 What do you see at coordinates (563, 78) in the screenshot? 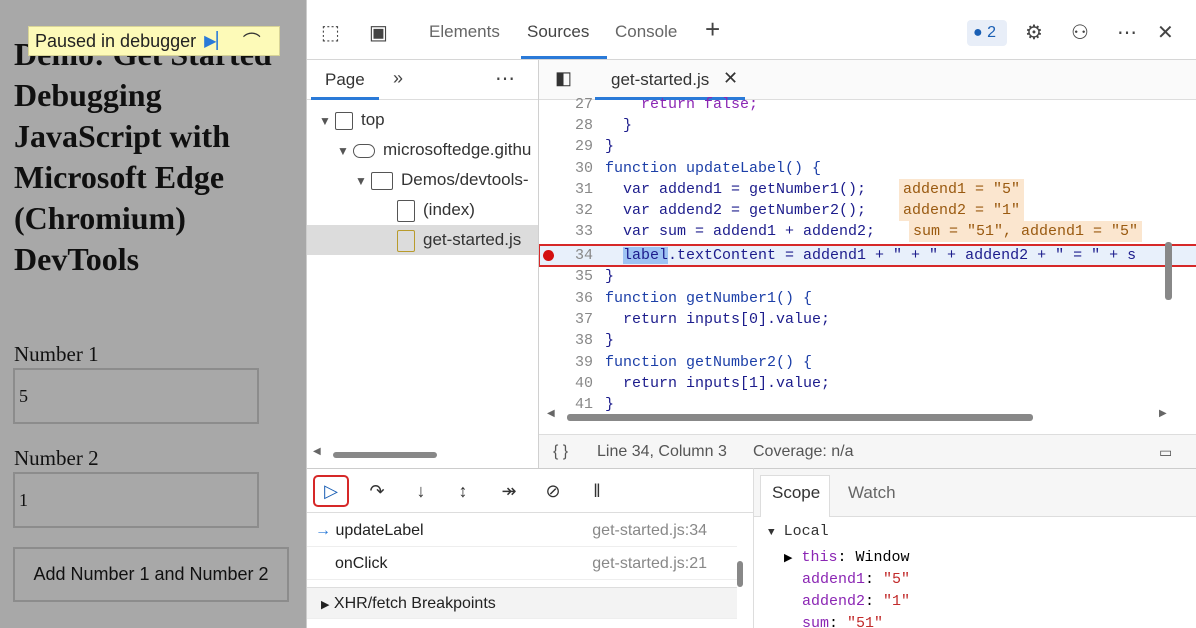
I see `toggle-navigator-icon: ◧` at bounding box center [563, 78].